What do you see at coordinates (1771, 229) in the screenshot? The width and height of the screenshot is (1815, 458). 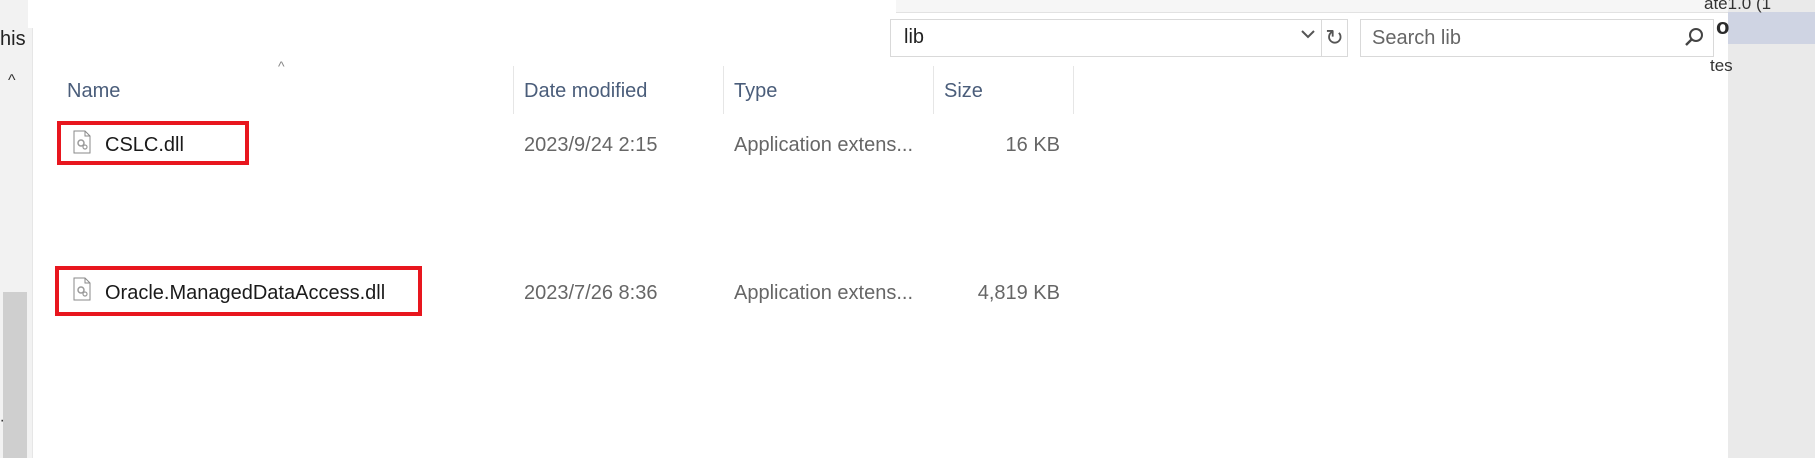 I see `details-pane` at bounding box center [1771, 229].